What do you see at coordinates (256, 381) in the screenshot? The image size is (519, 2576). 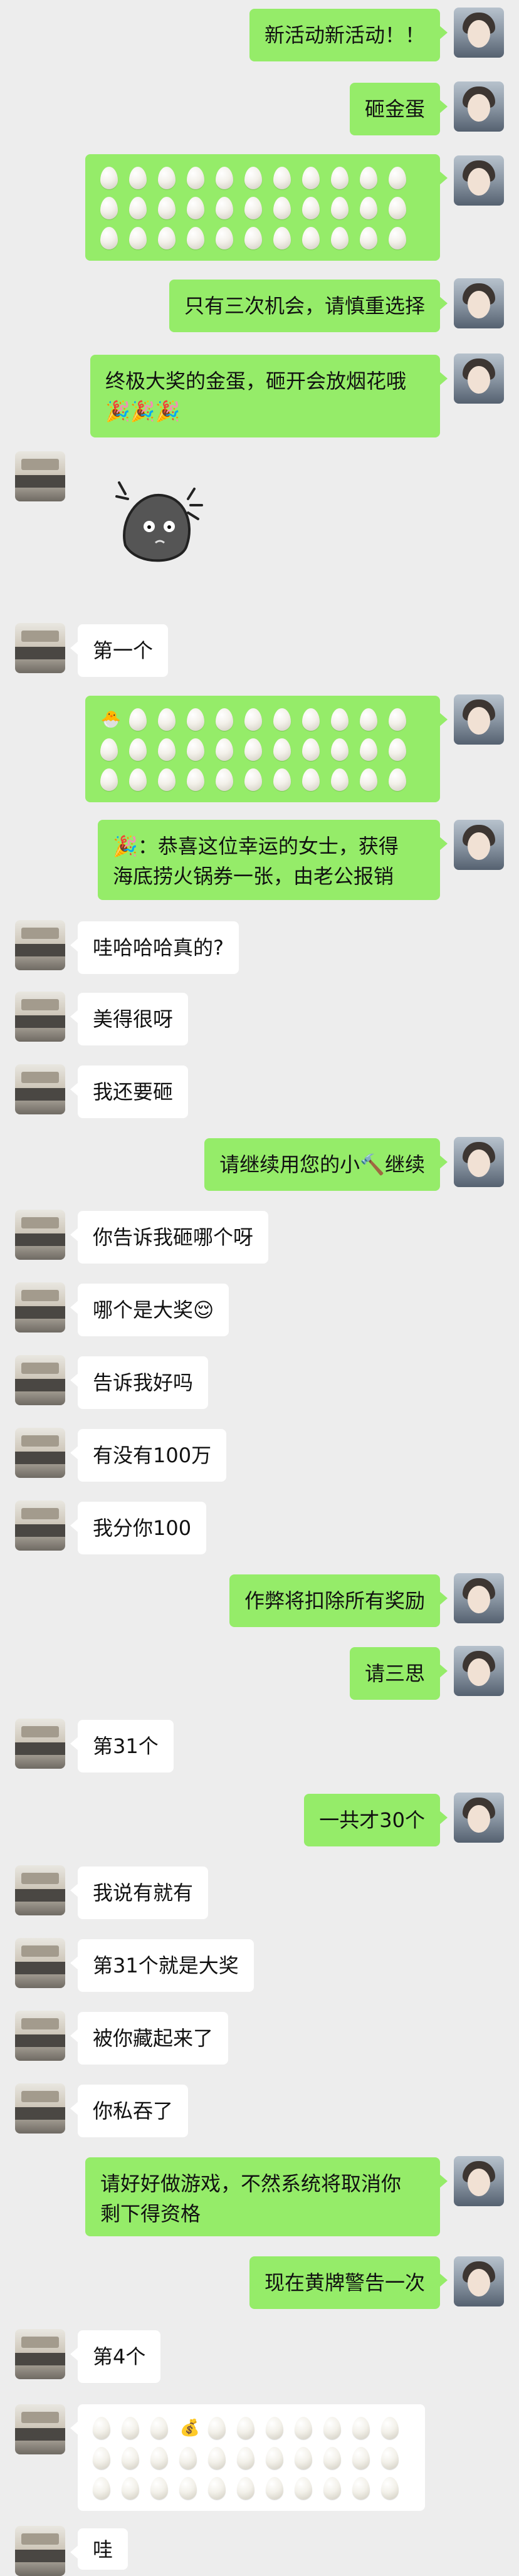 I see `message-text-line1: 终极大奖的金蛋，砸开会放烟花哦` at bounding box center [256, 381].